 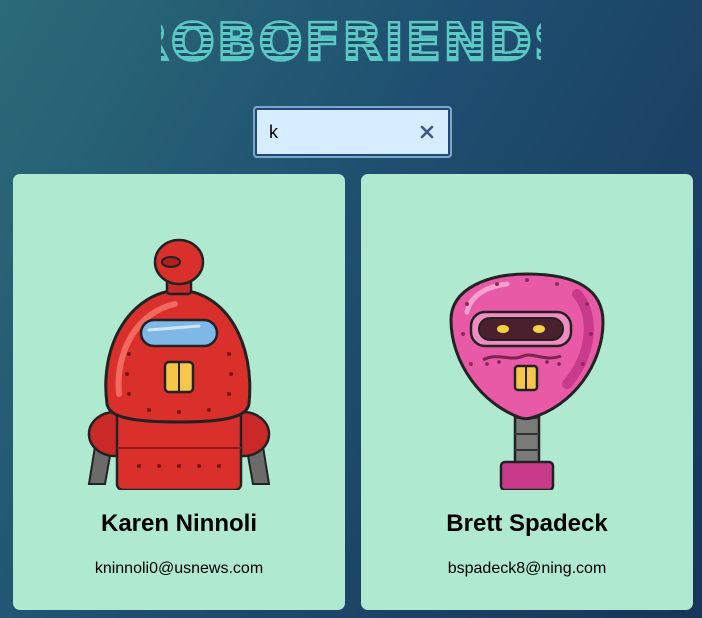 I want to click on robot-name: Brett Spadeck, so click(x=527, y=523).